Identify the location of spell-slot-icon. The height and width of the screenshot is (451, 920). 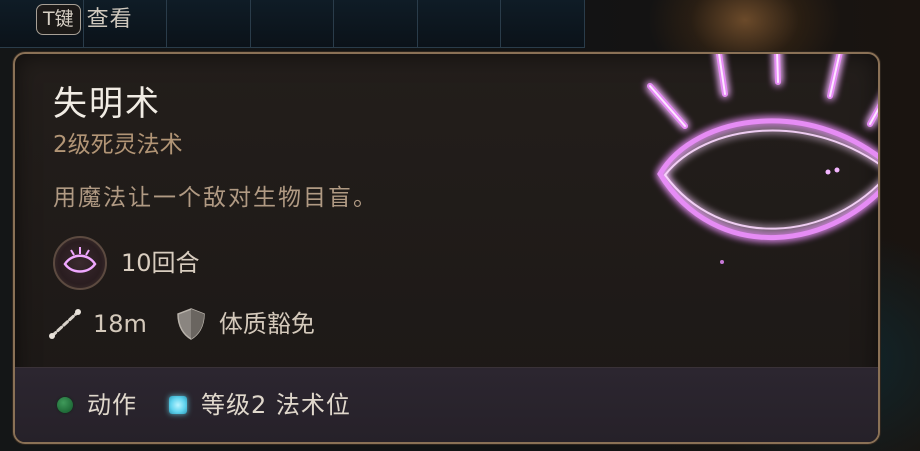
(178, 405).